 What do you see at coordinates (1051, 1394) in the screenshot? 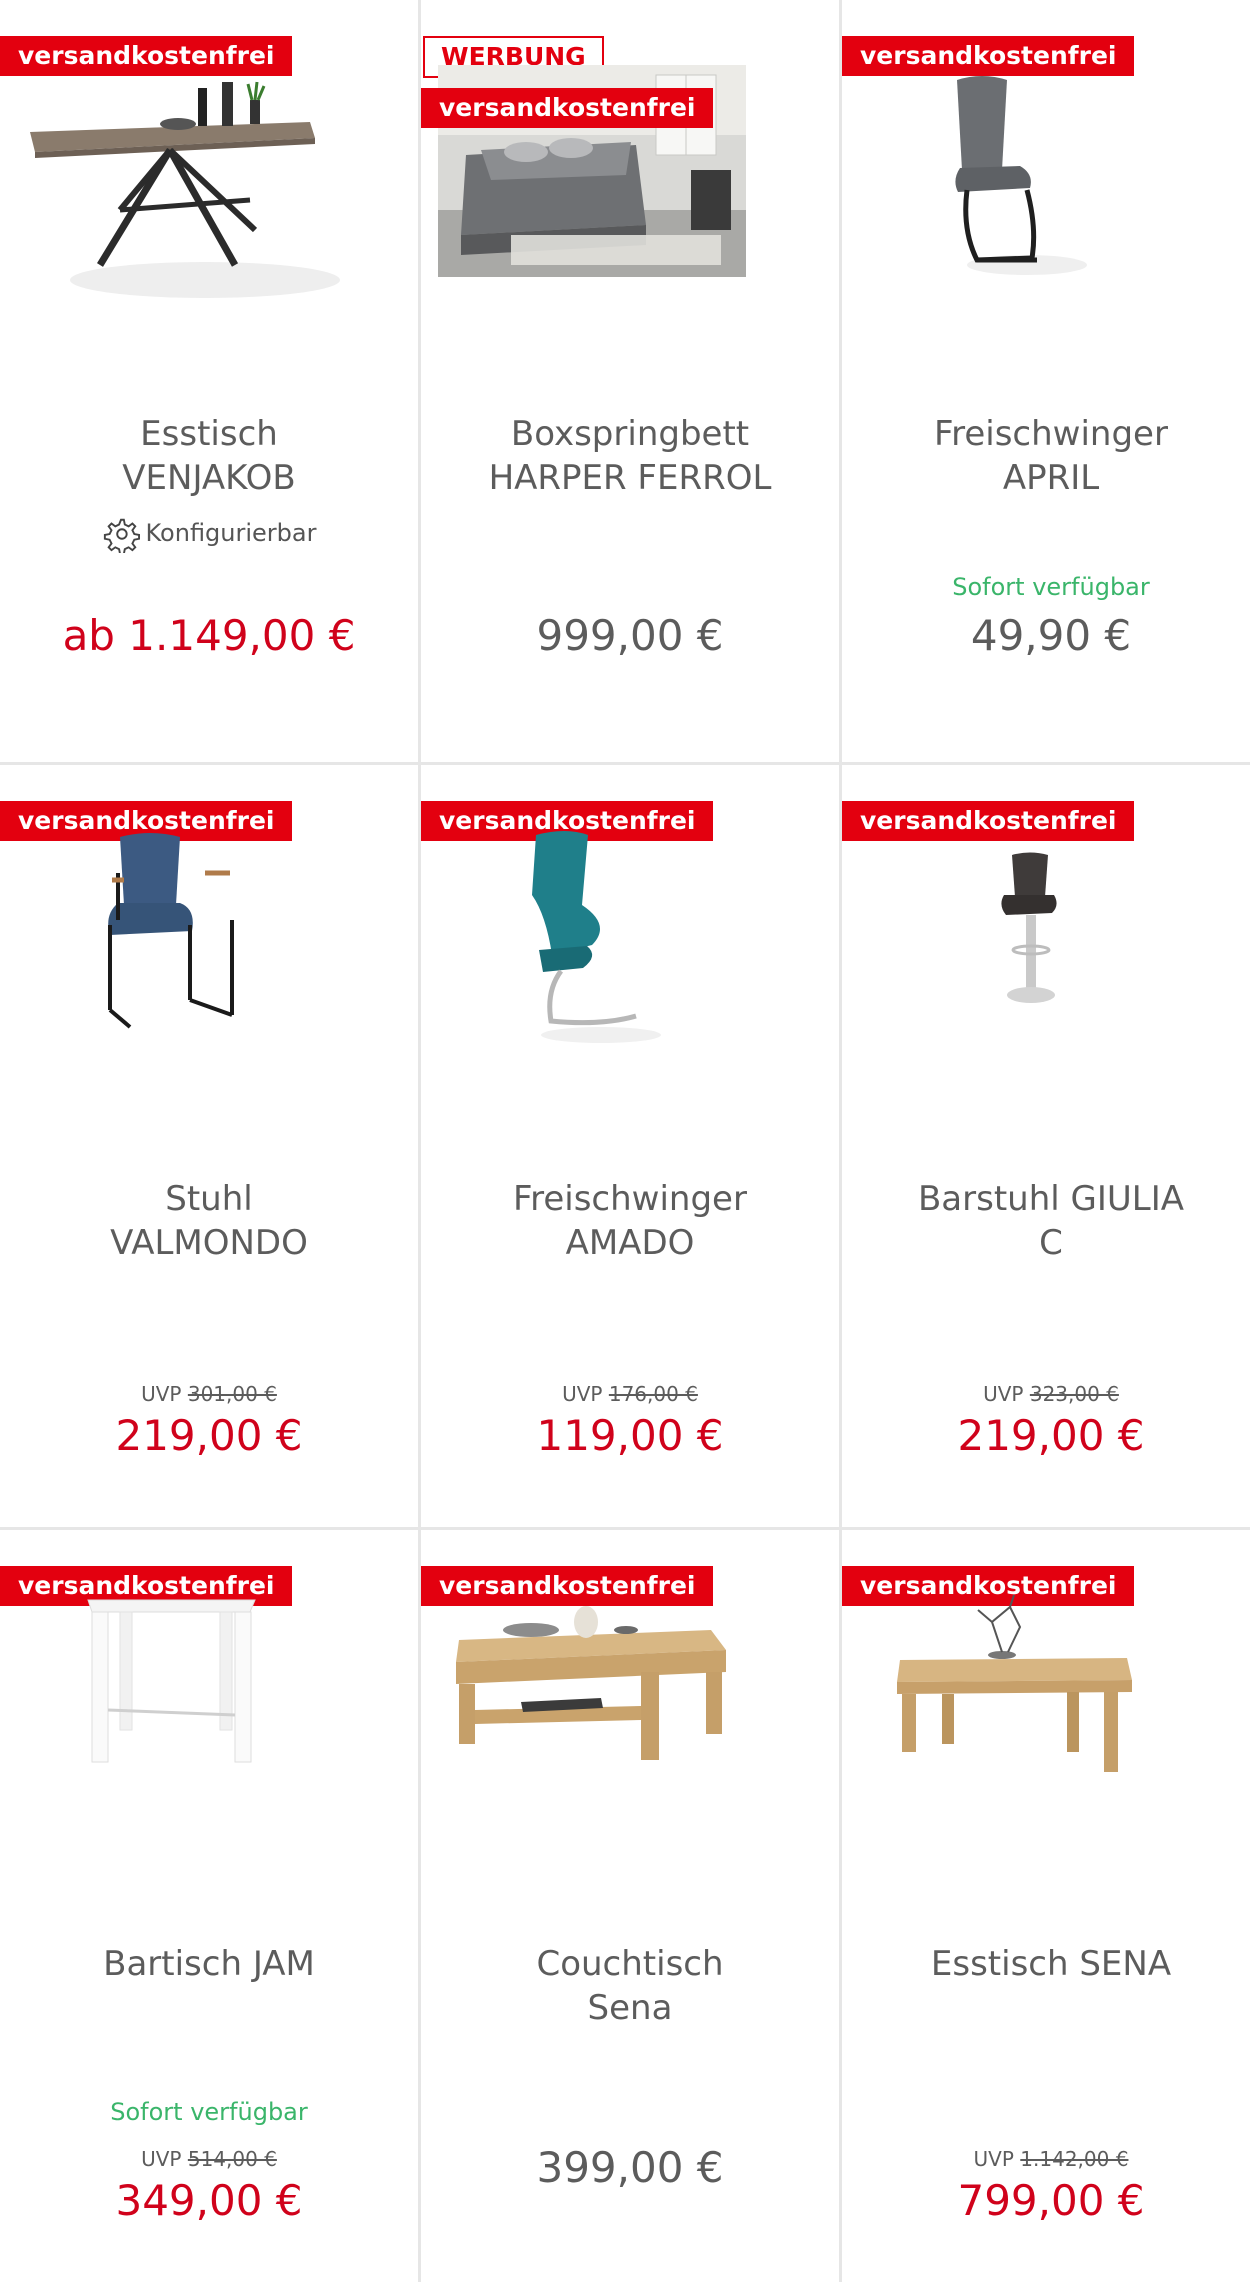
I see `uvp-price: UVP 323,00 €` at bounding box center [1051, 1394].